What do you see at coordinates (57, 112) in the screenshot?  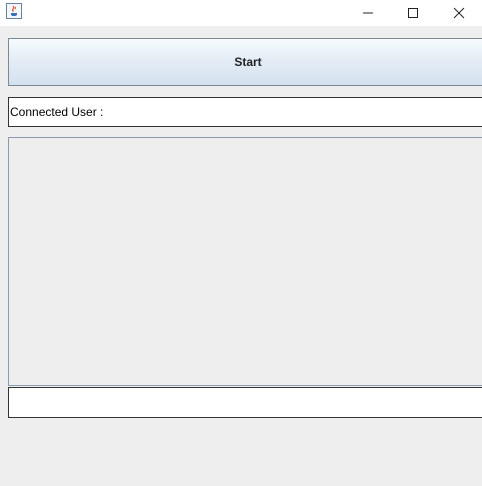 I see `connected-user-label: Connected User :` at bounding box center [57, 112].